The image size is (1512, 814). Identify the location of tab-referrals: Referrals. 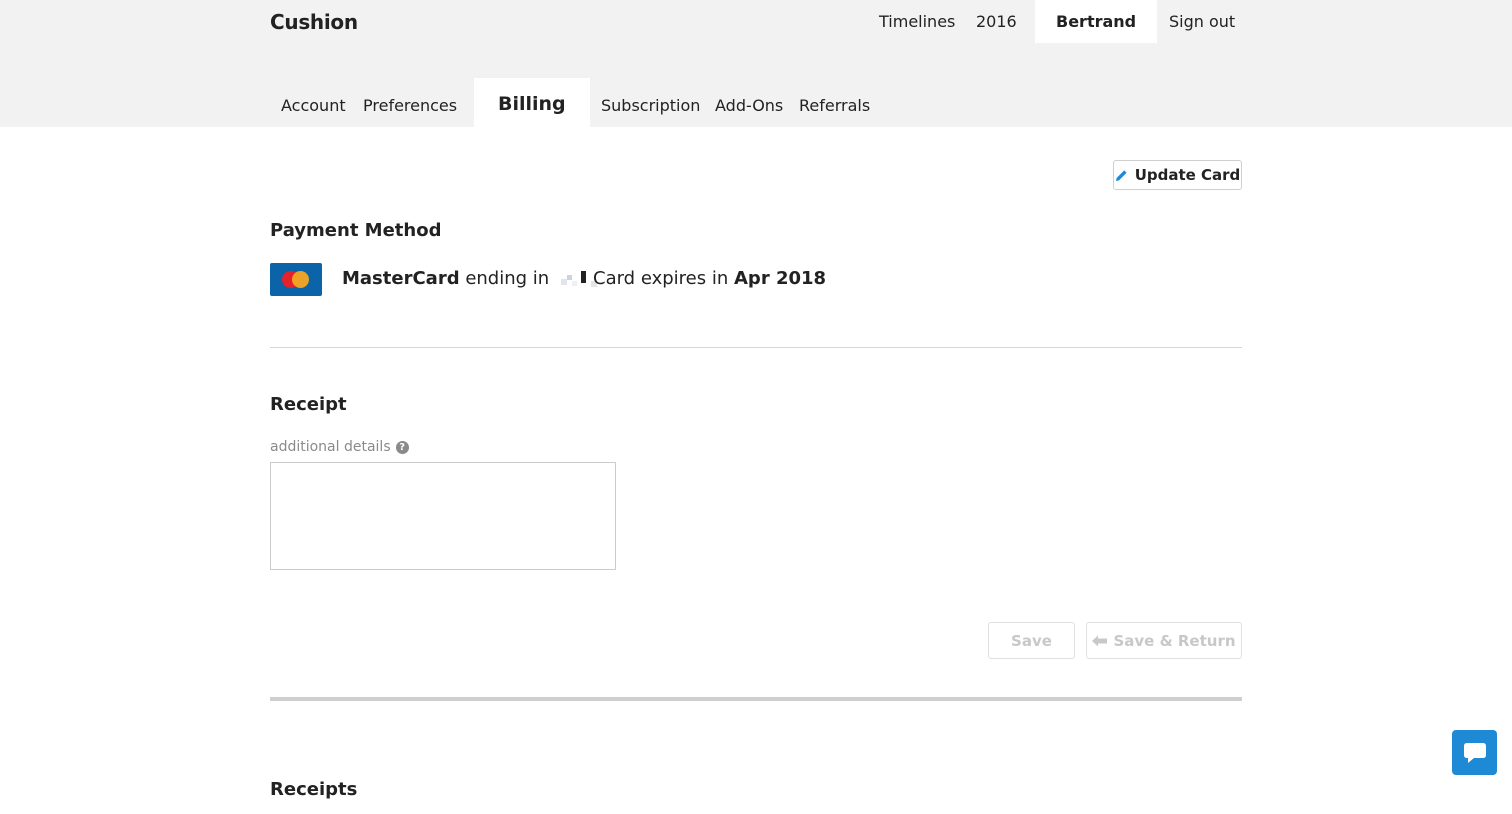
(834, 102).